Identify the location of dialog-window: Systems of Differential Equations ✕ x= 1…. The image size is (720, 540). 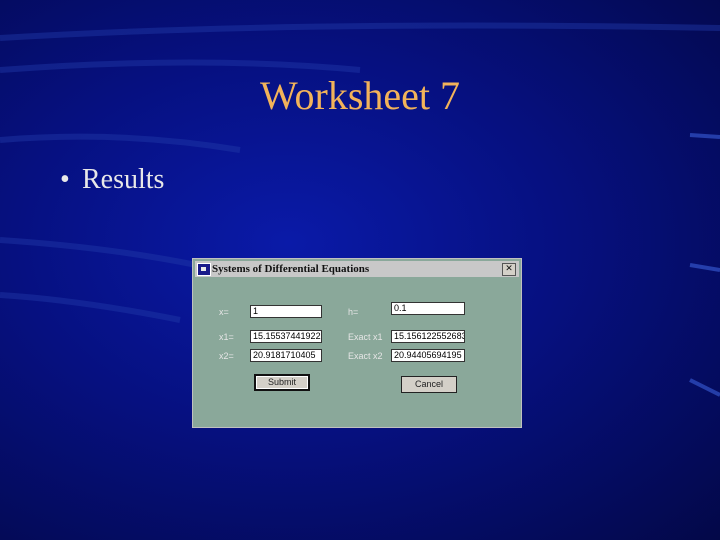
(357, 343).